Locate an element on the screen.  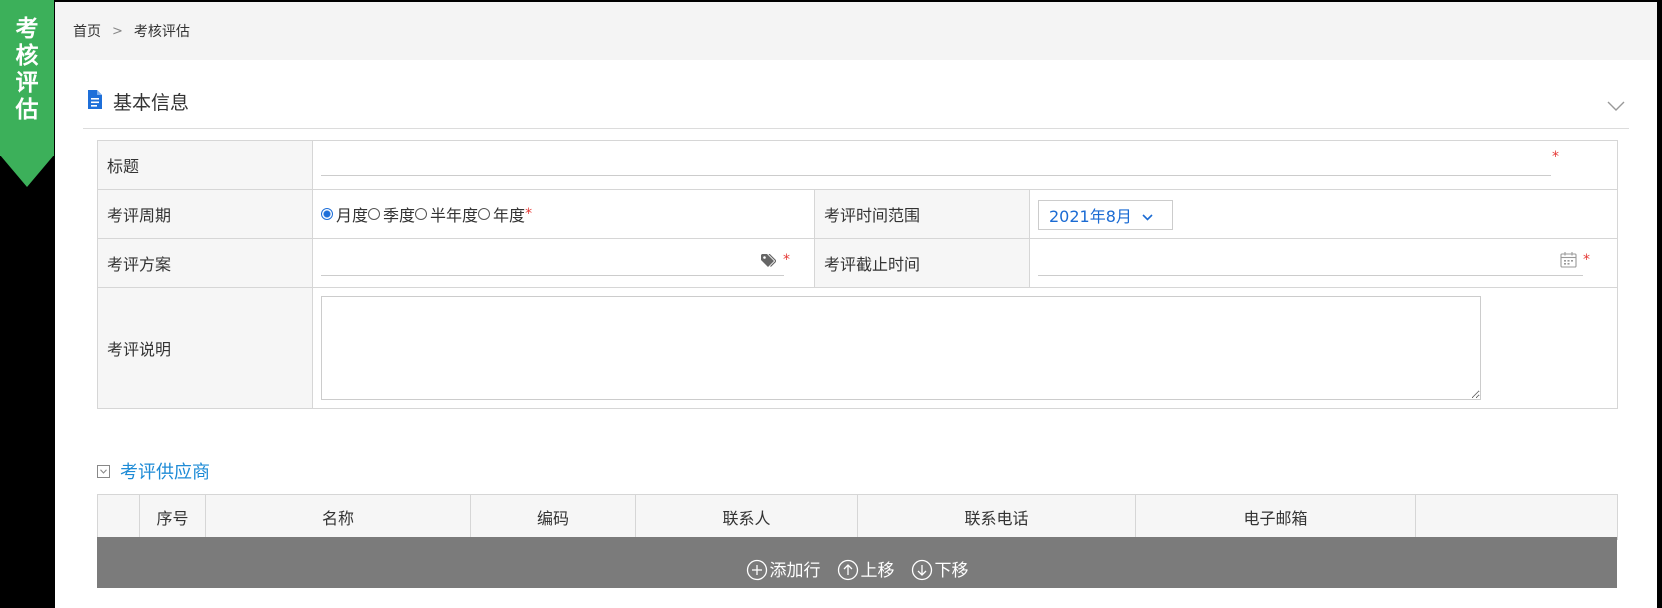
title-cell: * is located at coordinates (965, 165).